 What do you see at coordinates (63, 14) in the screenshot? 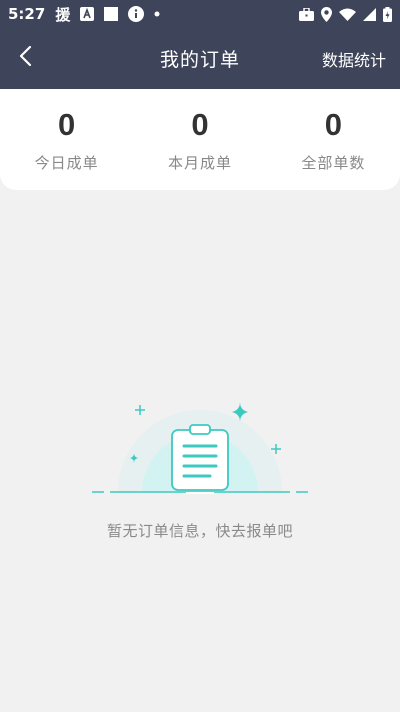
I see `yuan-app-icon: 援` at bounding box center [63, 14].